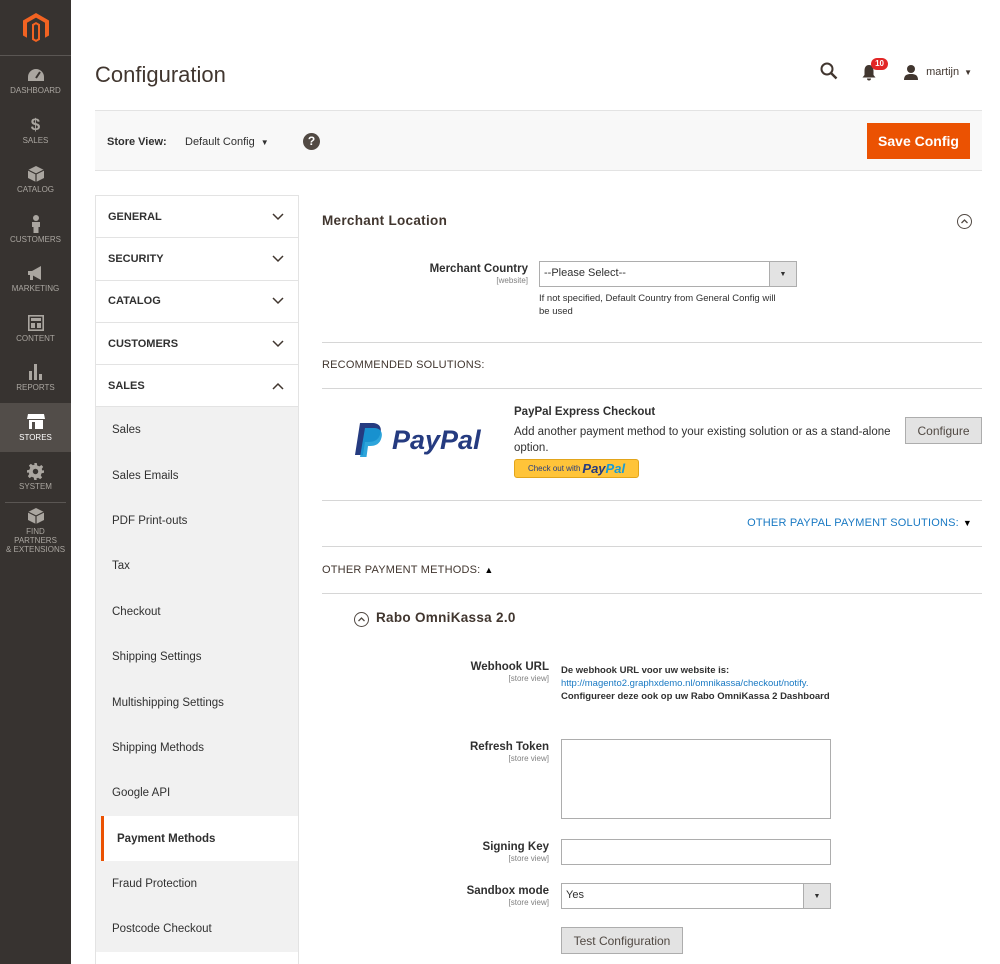 This screenshot has height=964, width=1000. Describe the element at coordinates (446, 617) in the screenshot. I see `rabo-omnikassa-title: Rabo OmniKassa 2.0` at that location.